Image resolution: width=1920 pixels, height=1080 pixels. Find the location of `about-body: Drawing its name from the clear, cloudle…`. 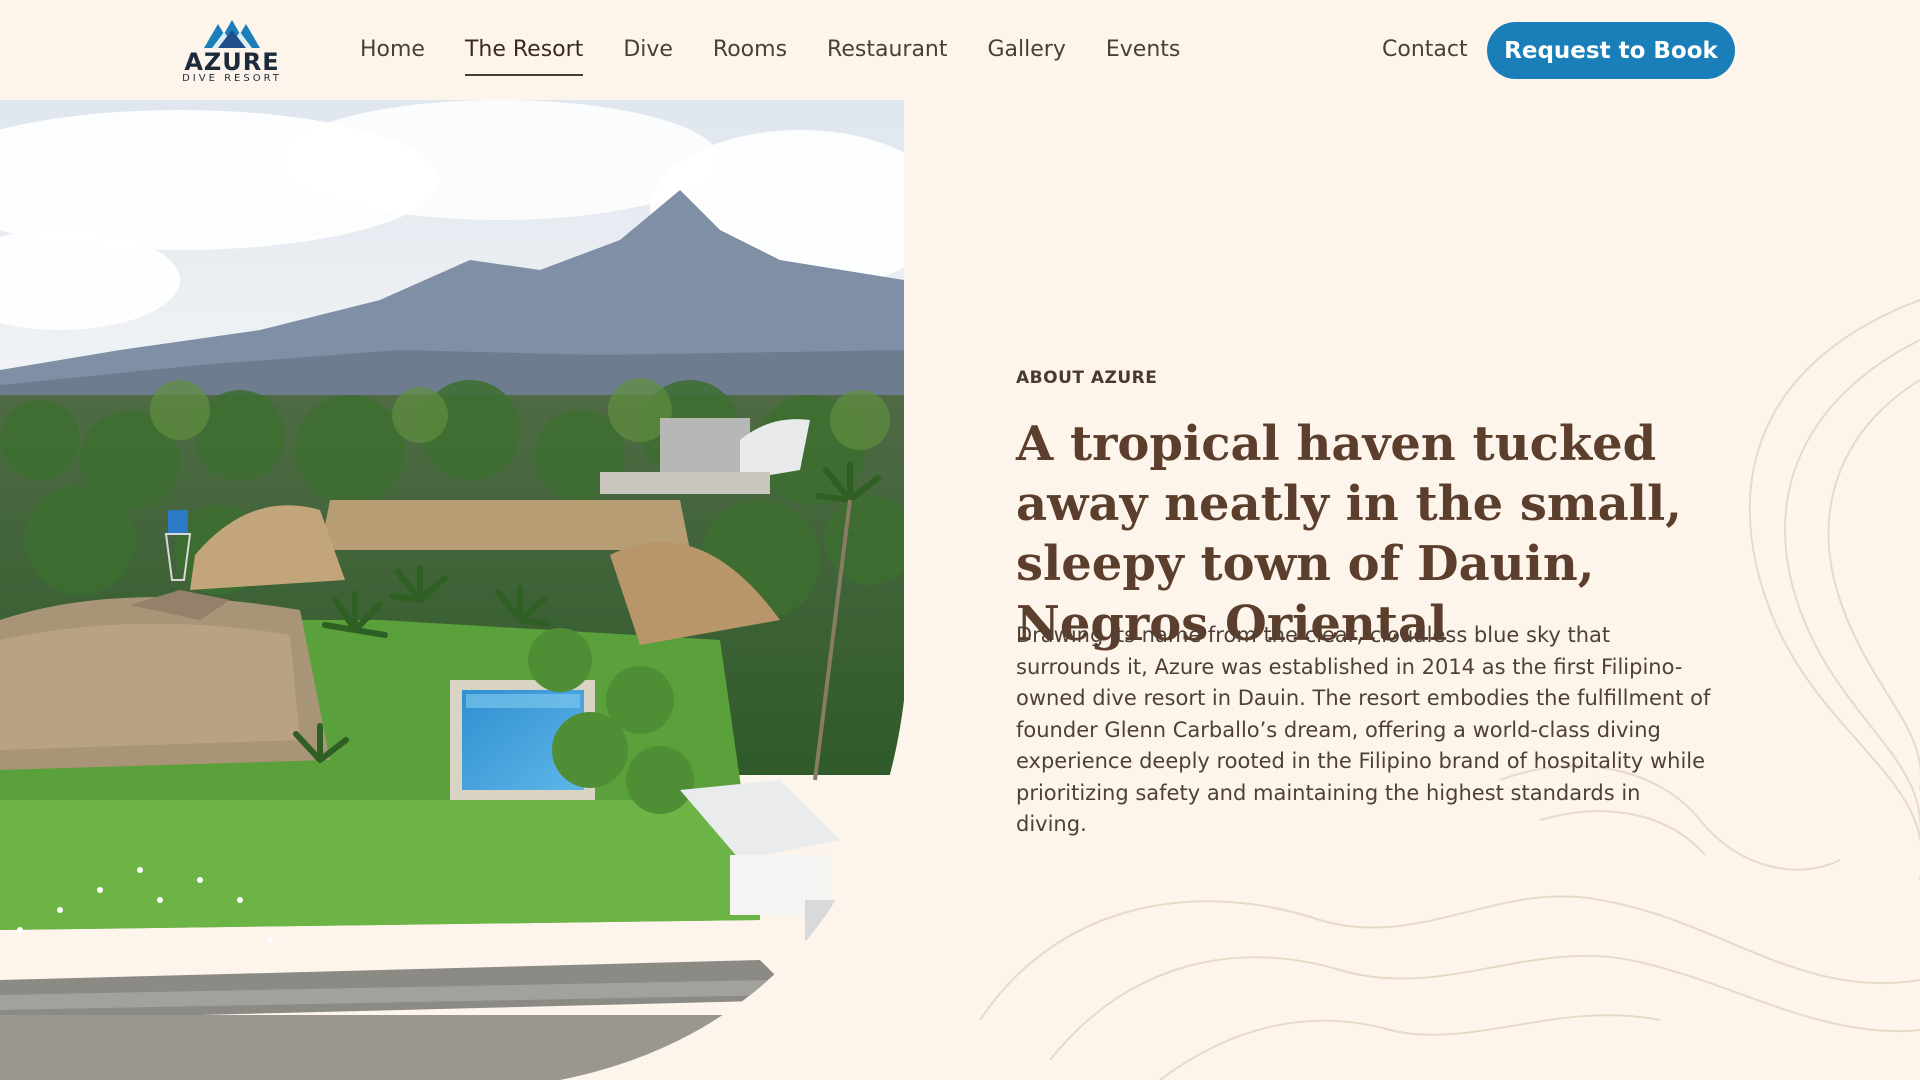

about-body: Drawing its name from the clear, cloudle… is located at coordinates (1363, 729).